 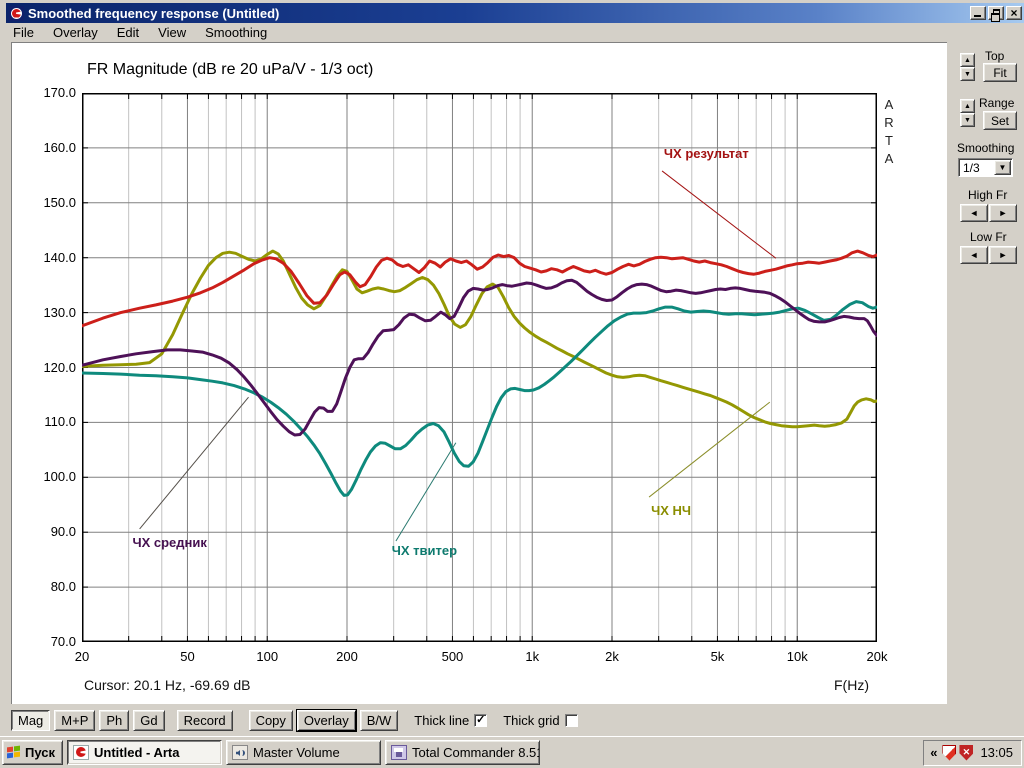 I want to click on menu-item-overlay: Overlay, so click(x=75, y=32).